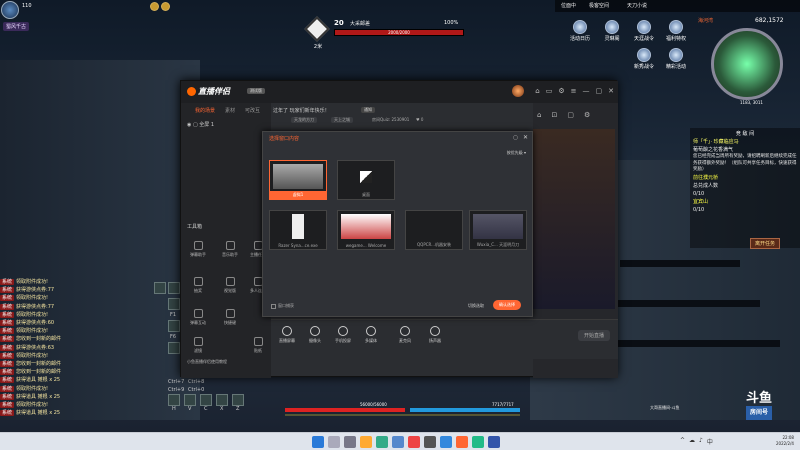 This screenshot has height=450, width=800. What do you see at coordinates (586, 91) in the screenshot?
I see `minimize-icon: —` at bounding box center [586, 91].